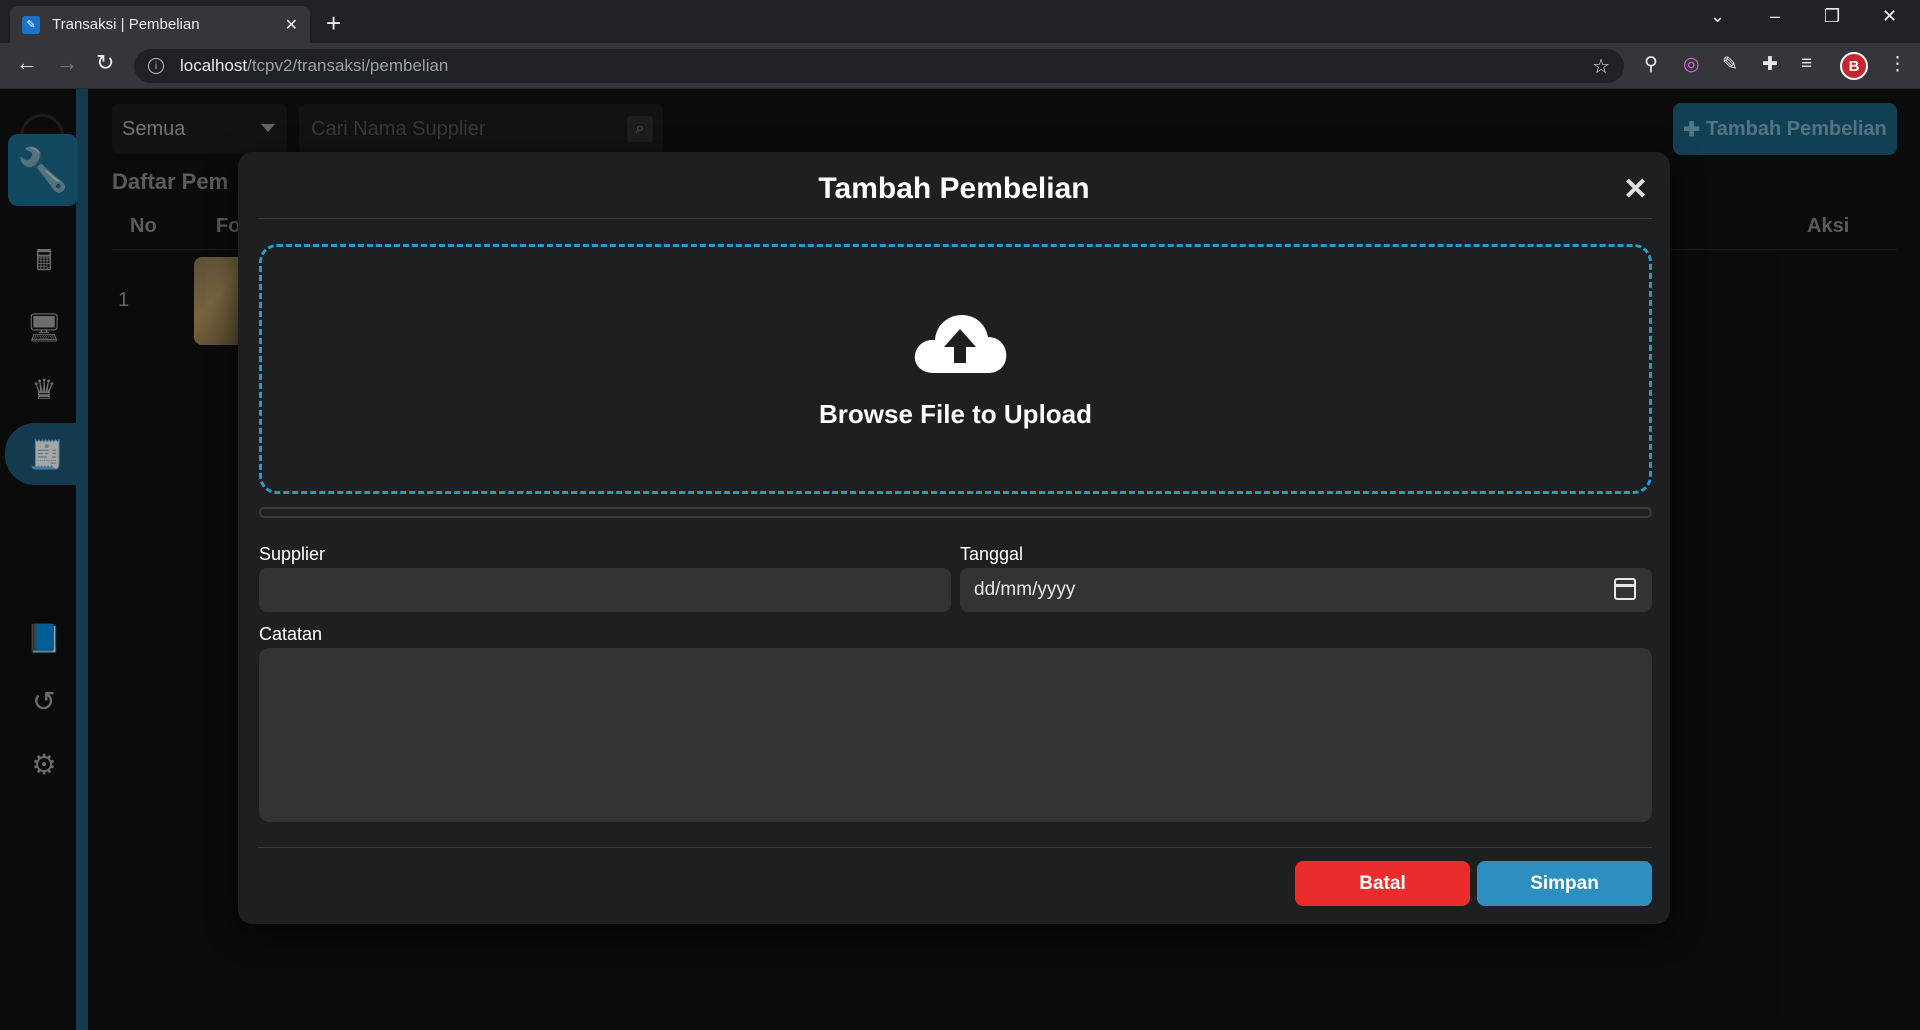 Image resolution: width=1920 pixels, height=1030 pixels. What do you see at coordinates (292, 554) in the screenshot?
I see `supplier-label: Supplier` at bounding box center [292, 554].